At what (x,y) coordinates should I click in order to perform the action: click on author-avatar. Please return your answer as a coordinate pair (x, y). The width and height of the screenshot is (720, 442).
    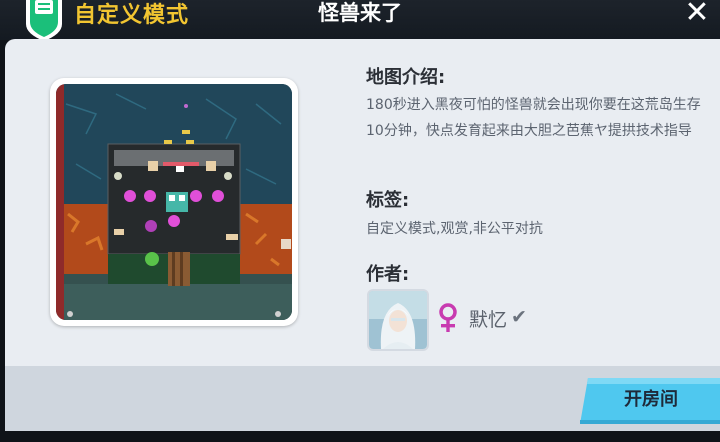
    Looking at the image, I should click on (398, 320).